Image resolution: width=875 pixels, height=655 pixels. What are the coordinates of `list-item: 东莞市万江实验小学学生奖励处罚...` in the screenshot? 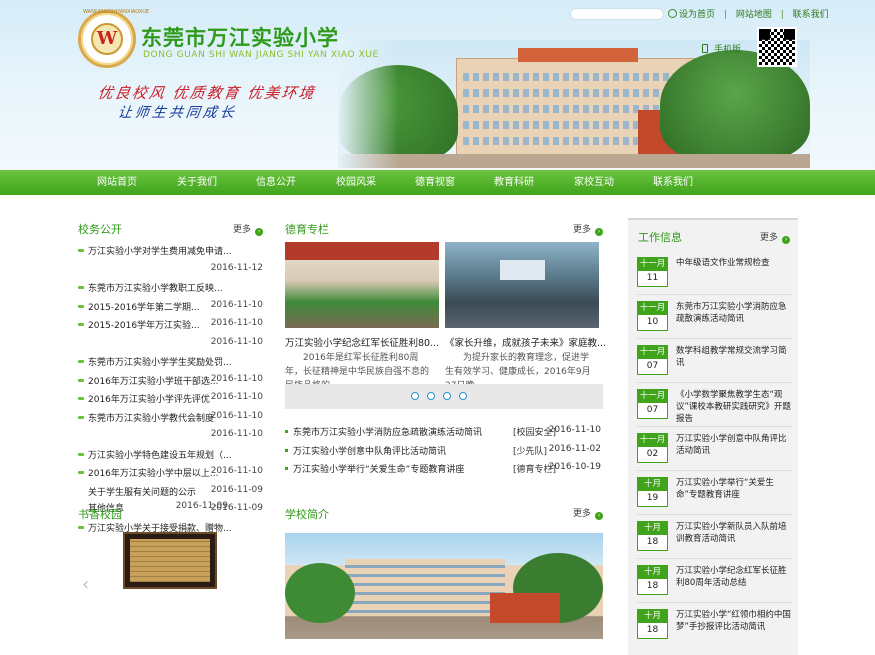 It's located at (170, 363).